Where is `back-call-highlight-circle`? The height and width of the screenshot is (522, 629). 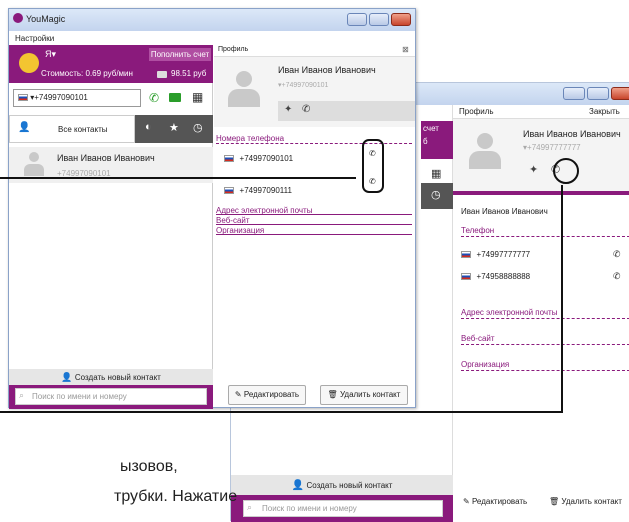 back-call-highlight-circle is located at coordinates (566, 171).